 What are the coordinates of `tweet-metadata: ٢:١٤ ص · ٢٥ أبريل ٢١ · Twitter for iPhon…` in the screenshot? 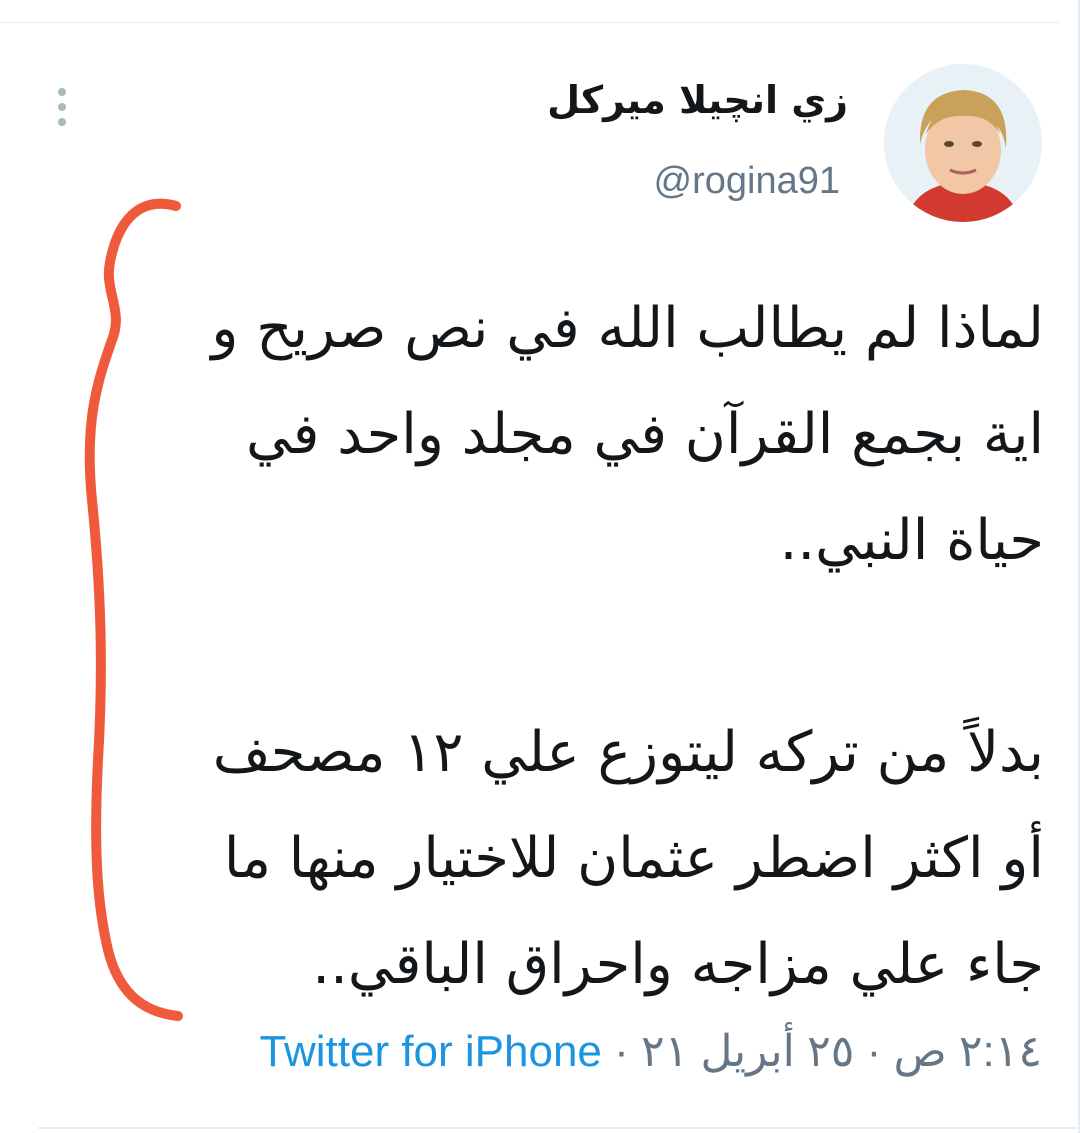 It's located at (651, 1051).